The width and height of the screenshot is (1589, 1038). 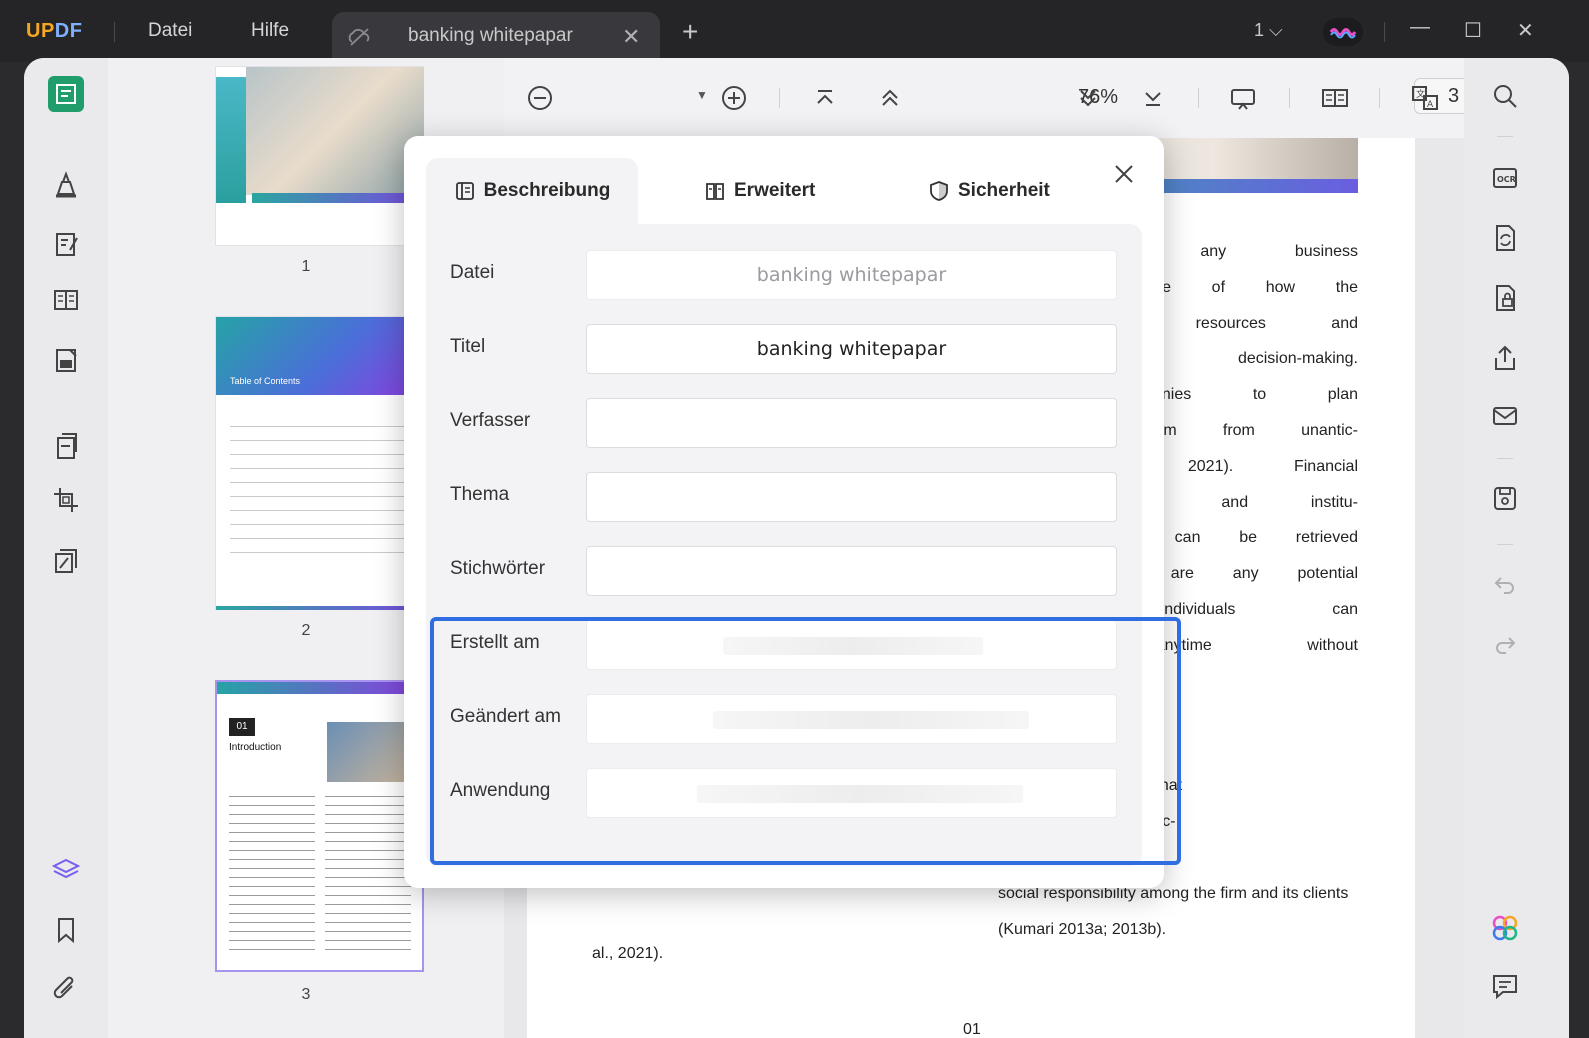 I want to click on svg-text: A, so click(x=1430, y=105).